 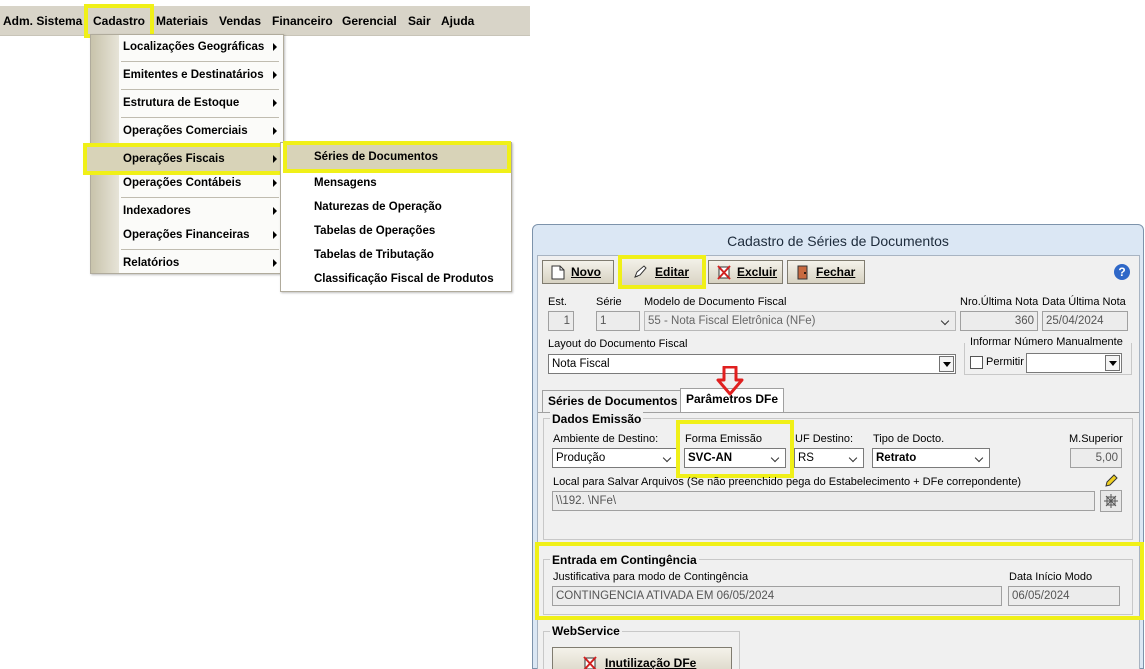 I want to click on edit-pencil-icon, so click(x=640, y=271).